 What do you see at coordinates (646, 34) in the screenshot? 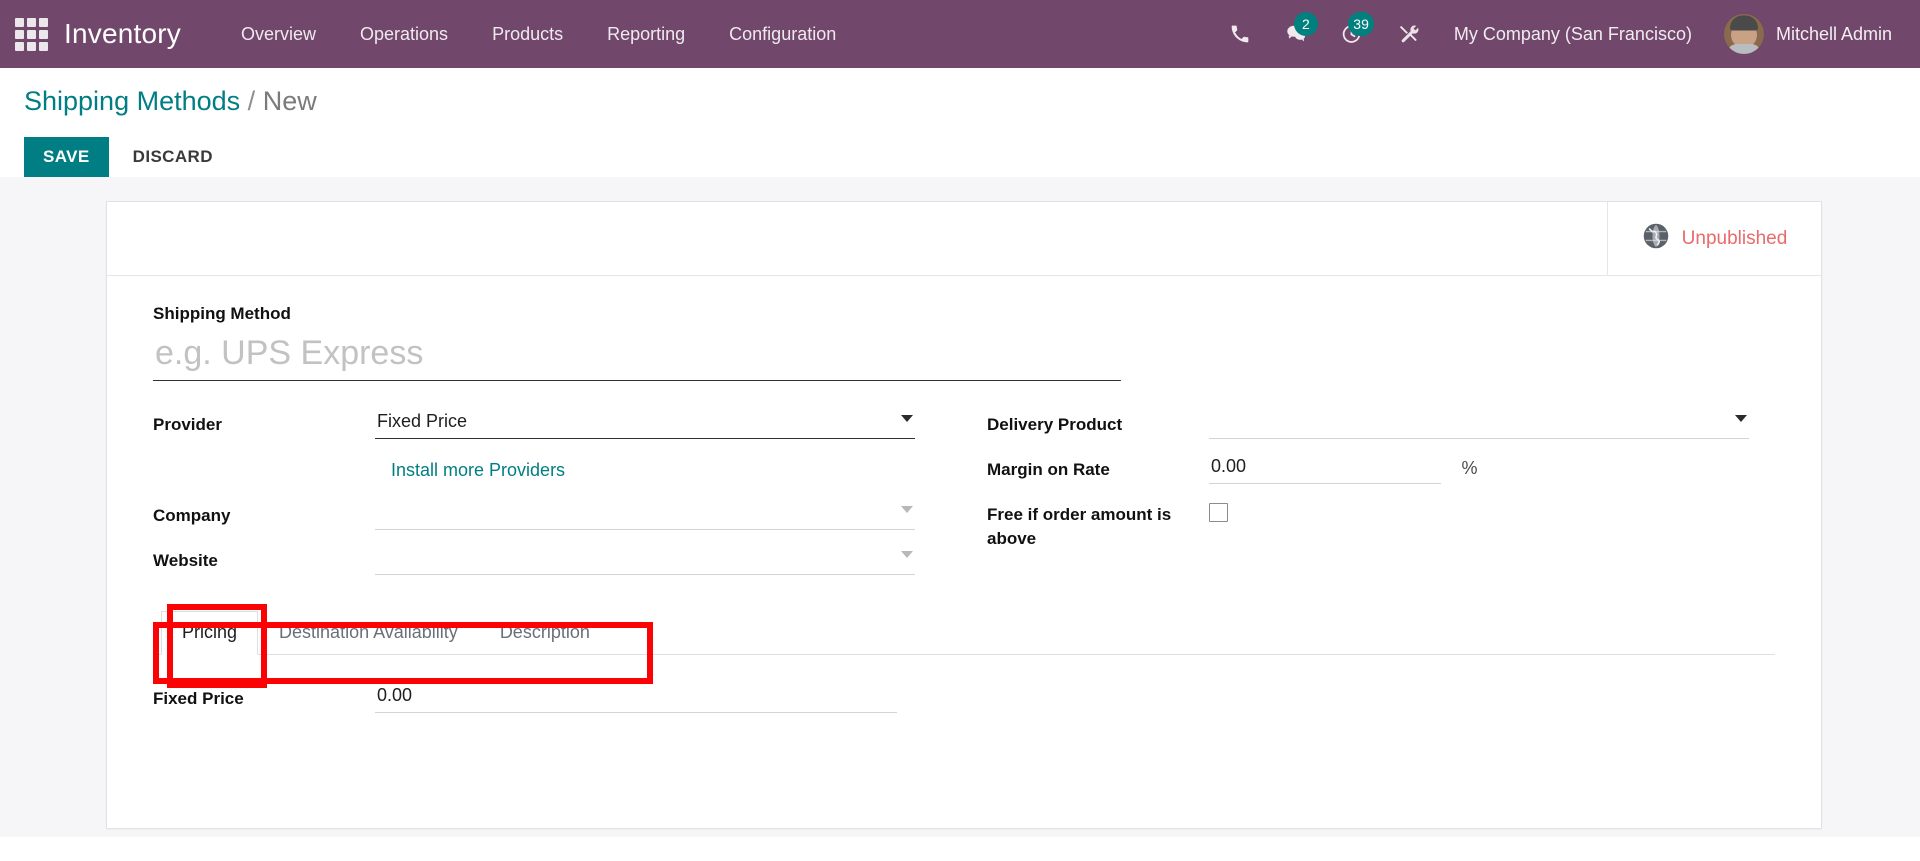
I see `menu-item-reporting: Reporting` at bounding box center [646, 34].